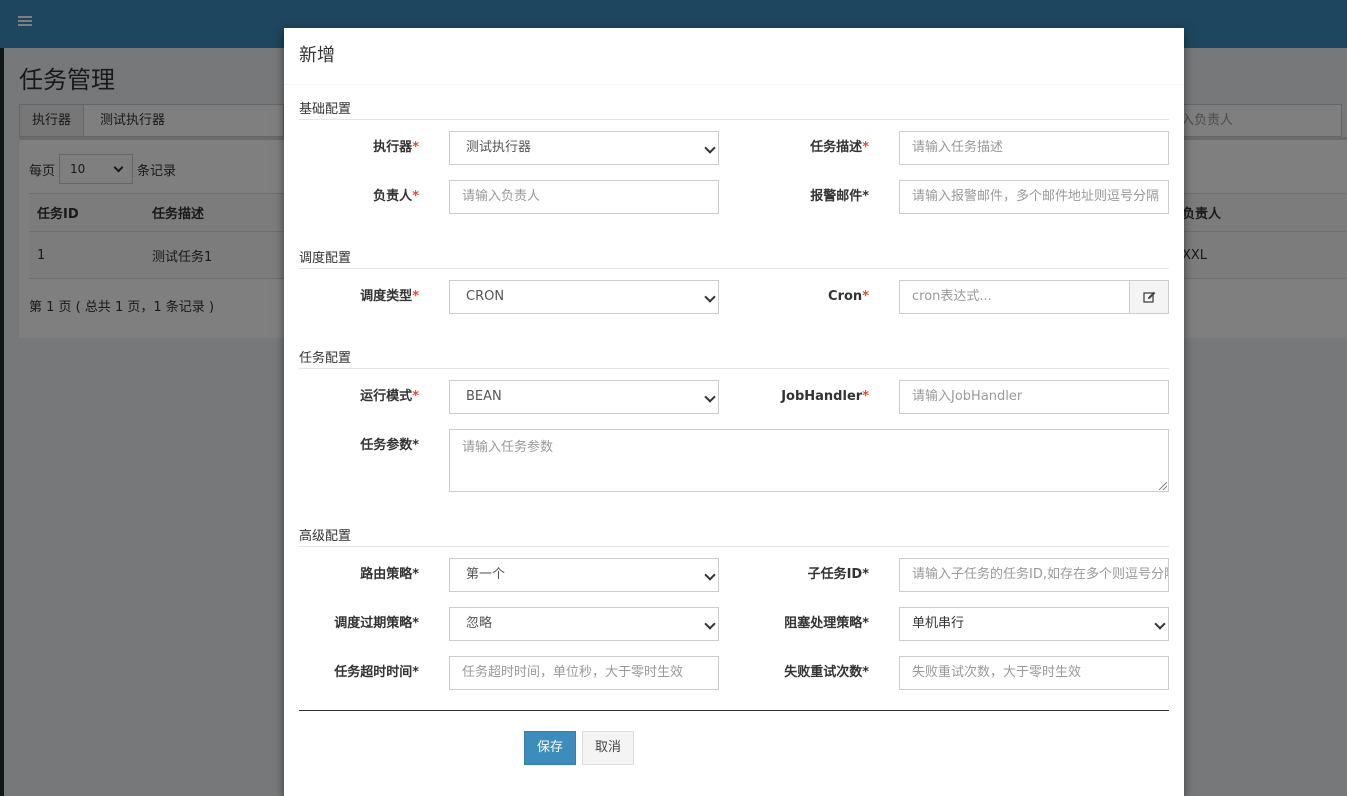 Image resolution: width=1347 pixels, height=796 pixels. What do you see at coordinates (389, 296) in the screenshot?
I see `schedule-type-label: 调度类型*` at bounding box center [389, 296].